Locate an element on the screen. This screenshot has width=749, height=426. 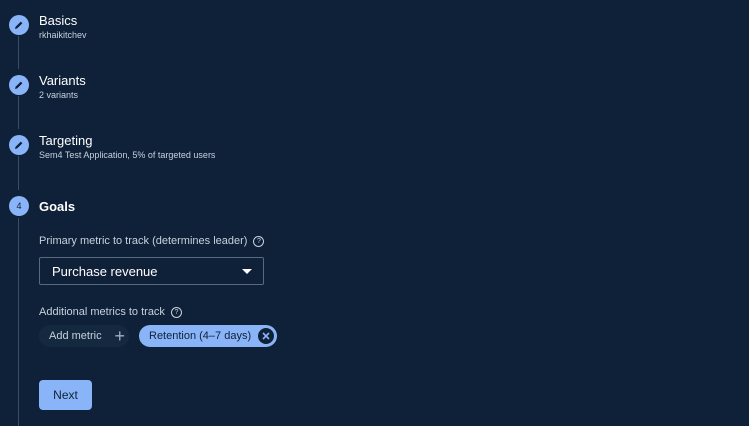
add-metric-label: Add metric is located at coordinates (75, 336).